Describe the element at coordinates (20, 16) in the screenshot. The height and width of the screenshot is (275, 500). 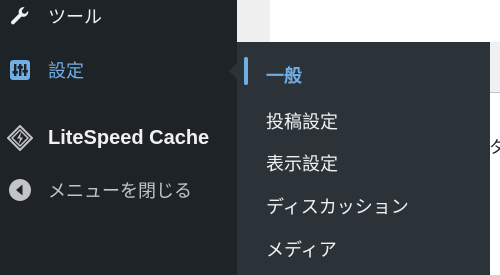
I see `wrench-icon` at that location.